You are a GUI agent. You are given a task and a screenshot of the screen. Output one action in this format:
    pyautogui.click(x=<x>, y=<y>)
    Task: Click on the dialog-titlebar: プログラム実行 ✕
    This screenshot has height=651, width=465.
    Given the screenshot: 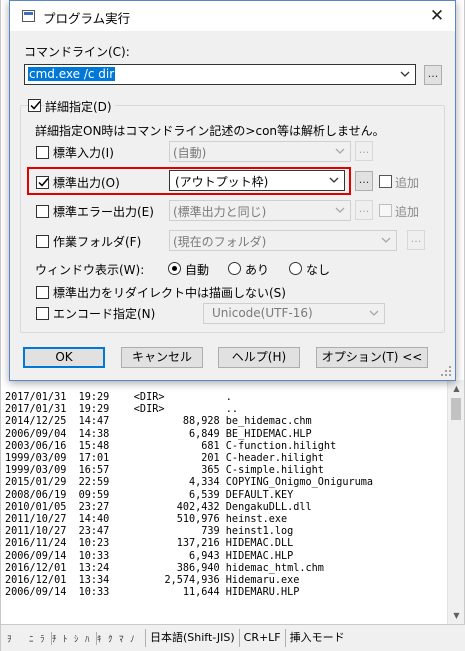 What is the action you would take?
    pyautogui.click(x=232, y=16)
    